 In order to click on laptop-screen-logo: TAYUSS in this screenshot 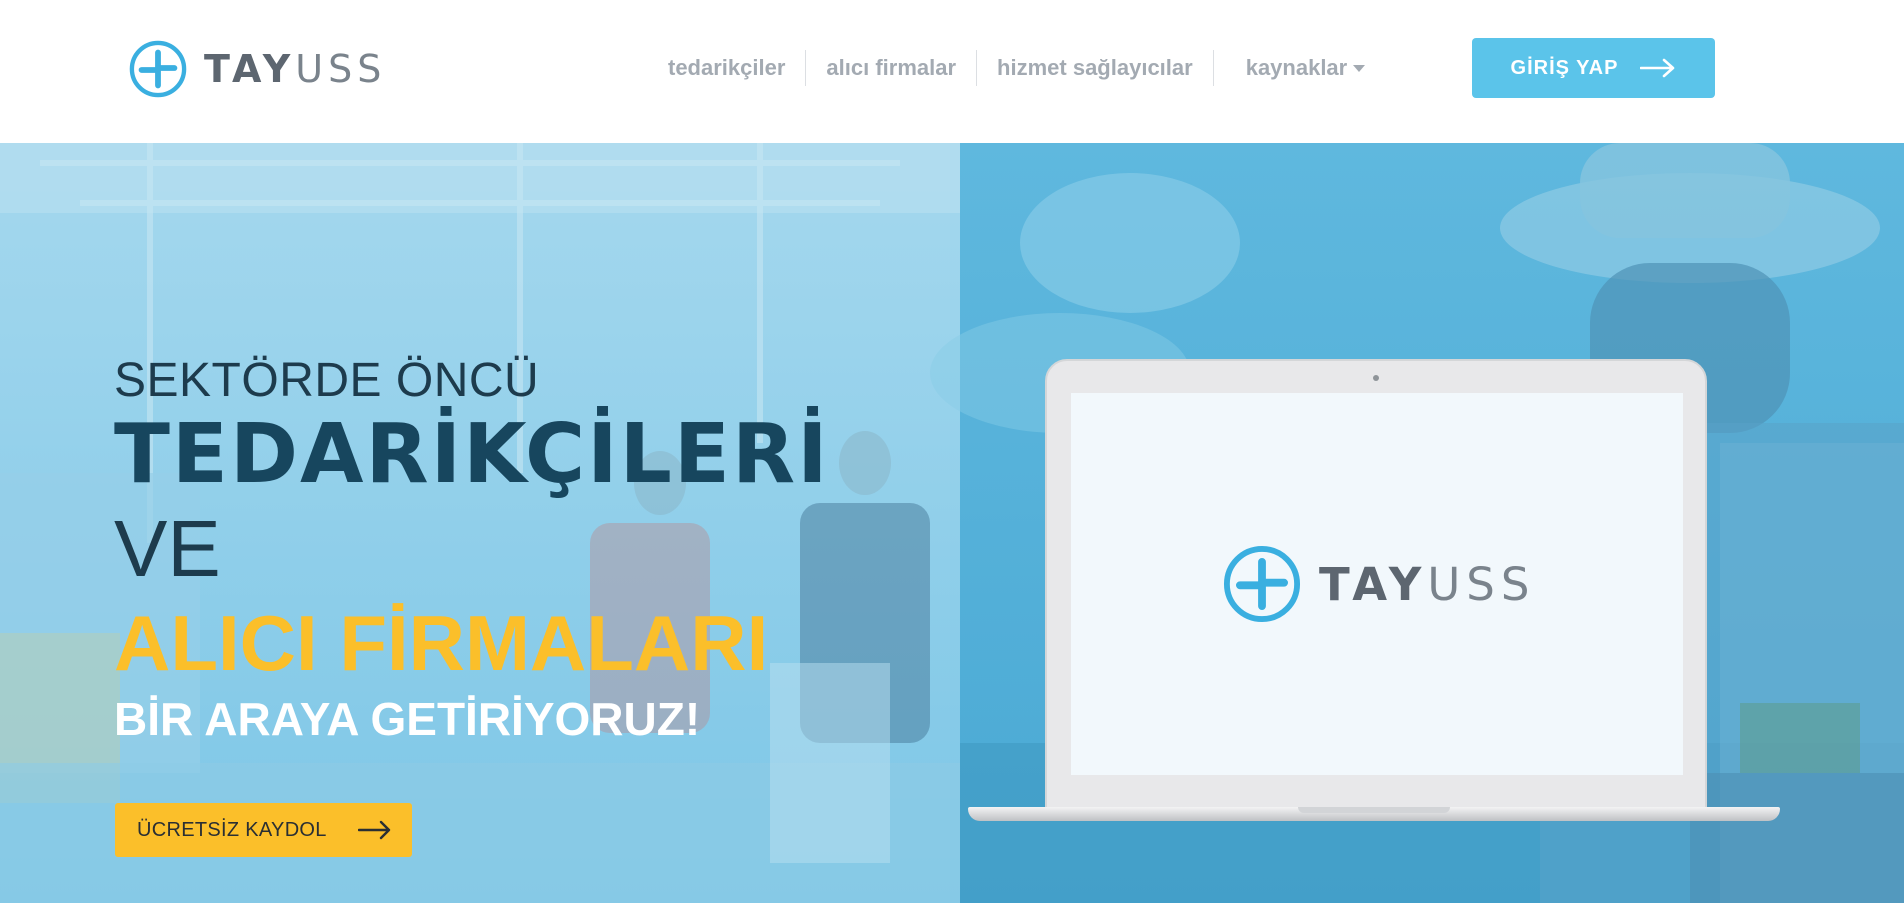, I will do `click(1379, 584)`.